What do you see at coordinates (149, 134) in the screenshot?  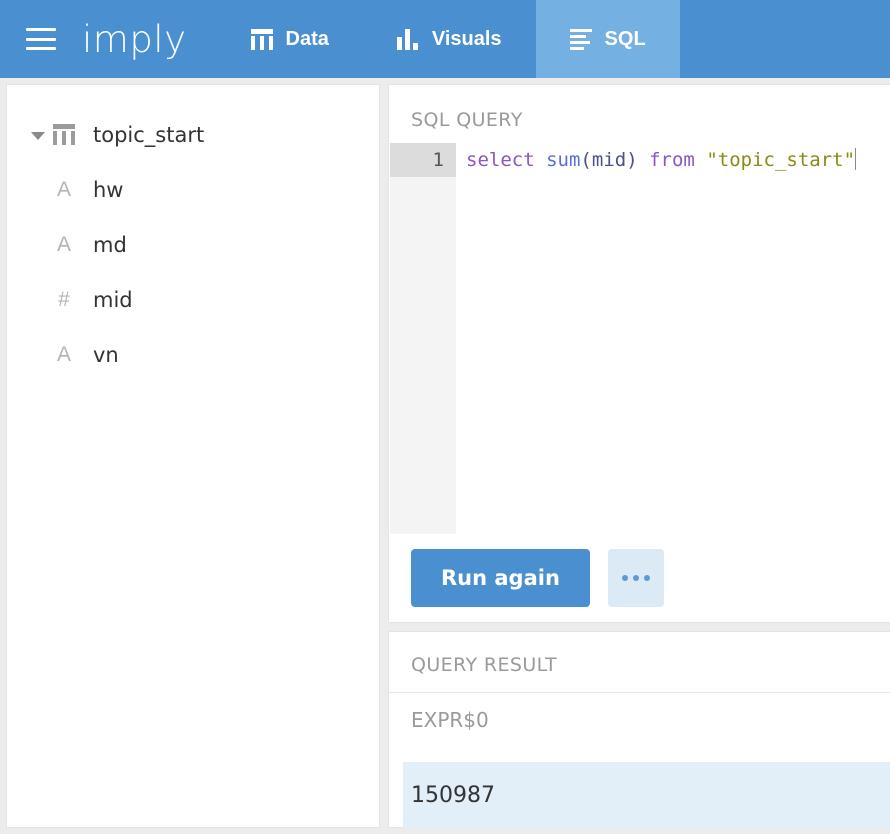 I see `table-name-label: topic_start` at bounding box center [149, 134].